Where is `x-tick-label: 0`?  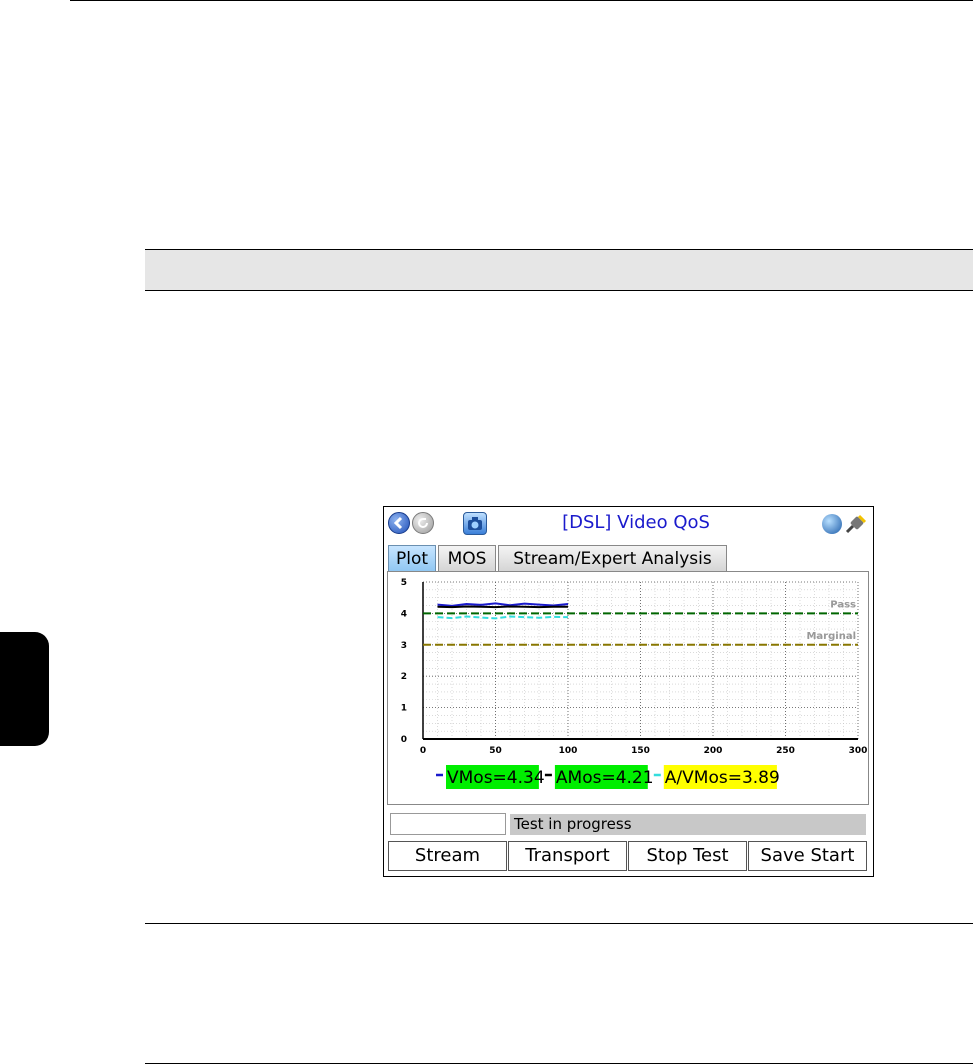
x-tick-label: 0 is located at coordinates (423, 751).